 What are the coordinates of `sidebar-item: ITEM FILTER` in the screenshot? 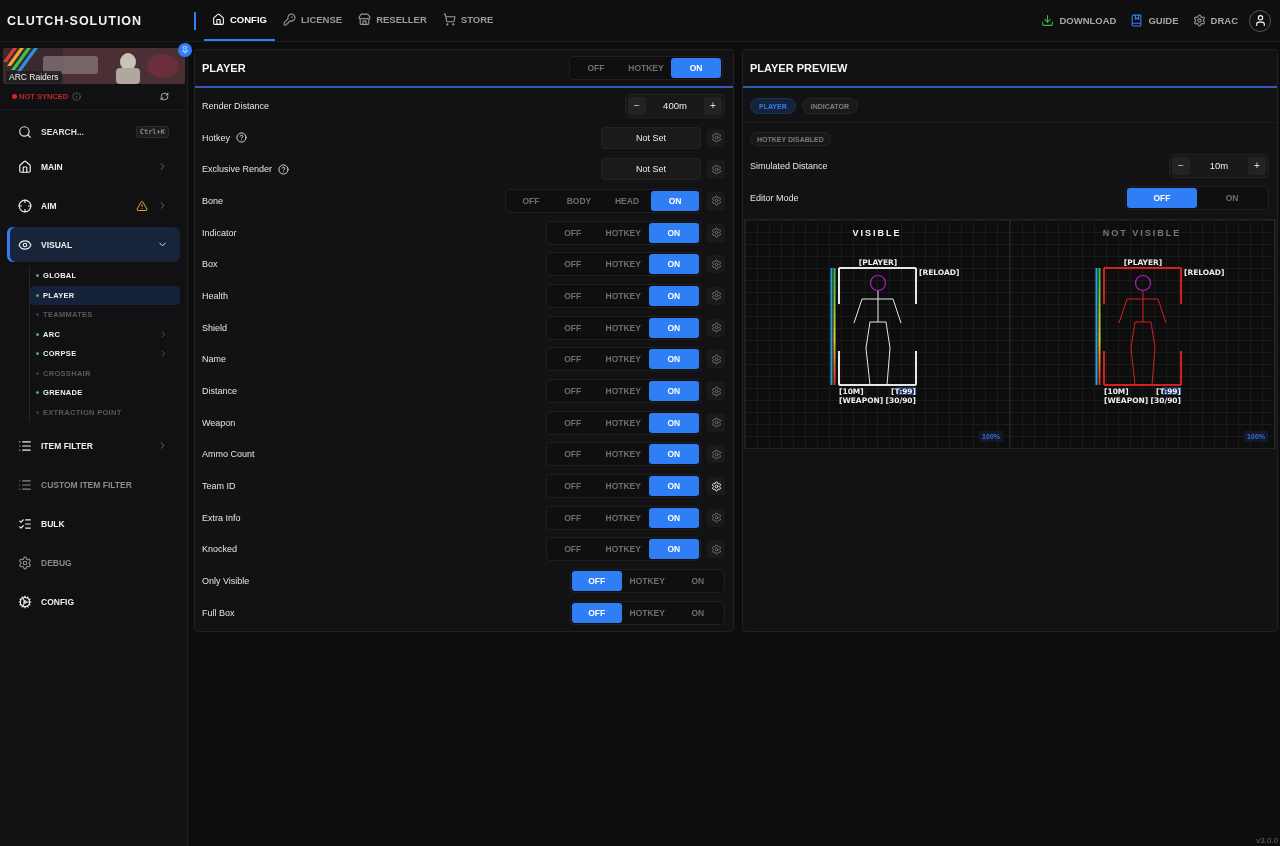 It's located at (93, 445).